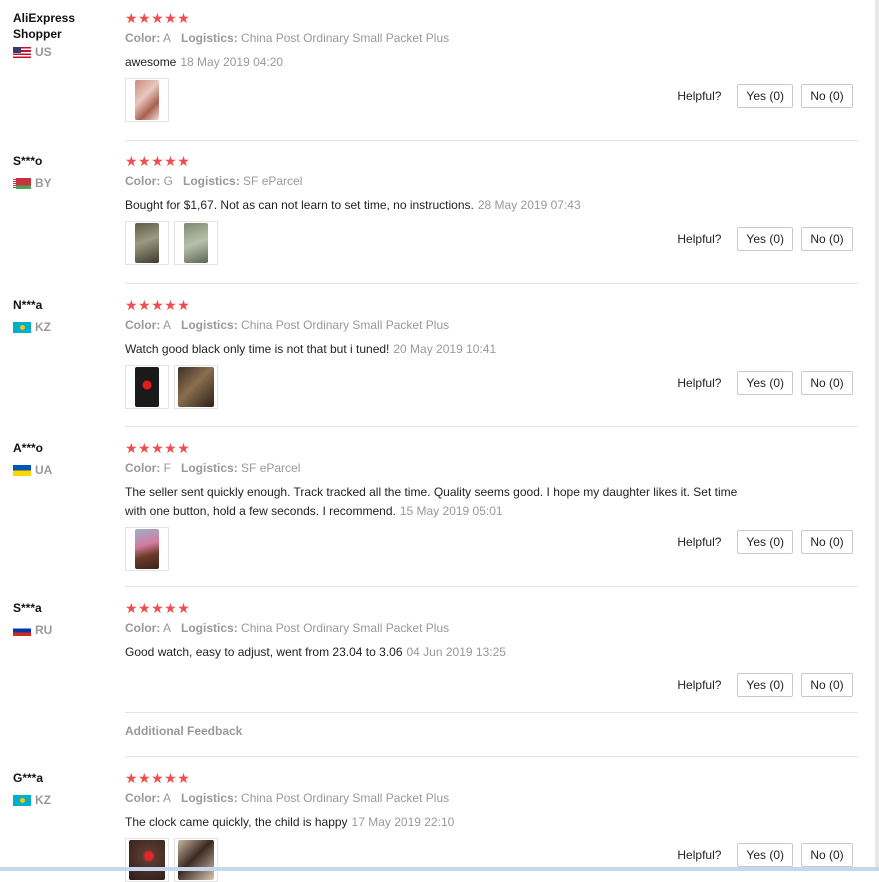 The width and height of the screenshot is (879, 882). Describe the element at coordinates (43, 52) in the screenshot. I see `country-code: US` at that location.